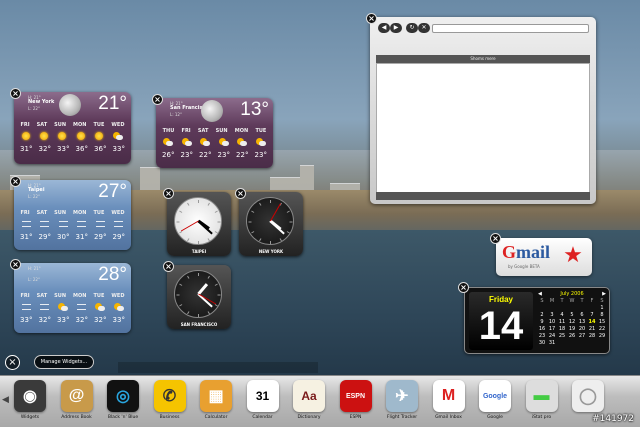  Describe the element at coordinates (216, 417) in the screenshot. I see `widget-bar-label: Calculator` at that location.